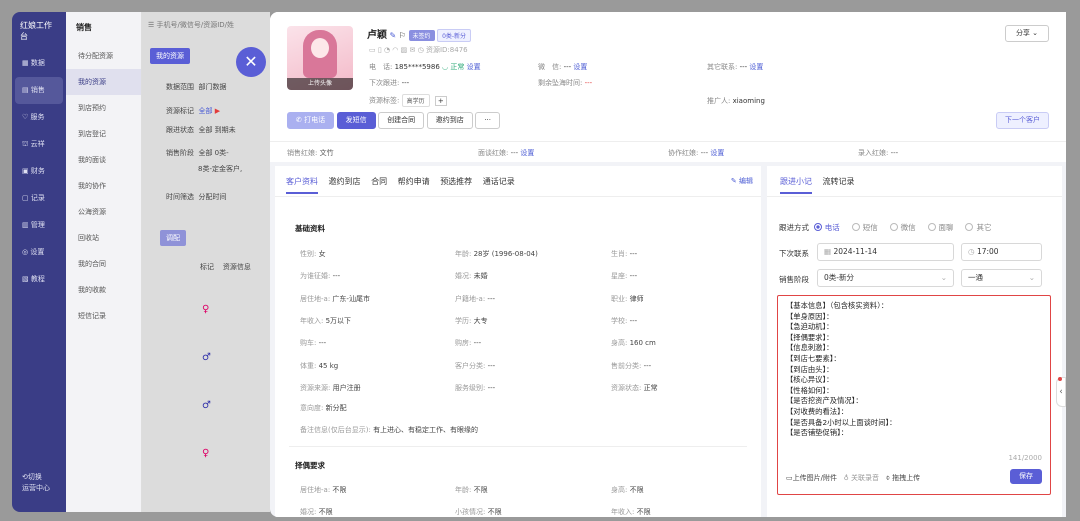  I want to click on interview-red-label: 面谈红娘:, so click(493, 153).